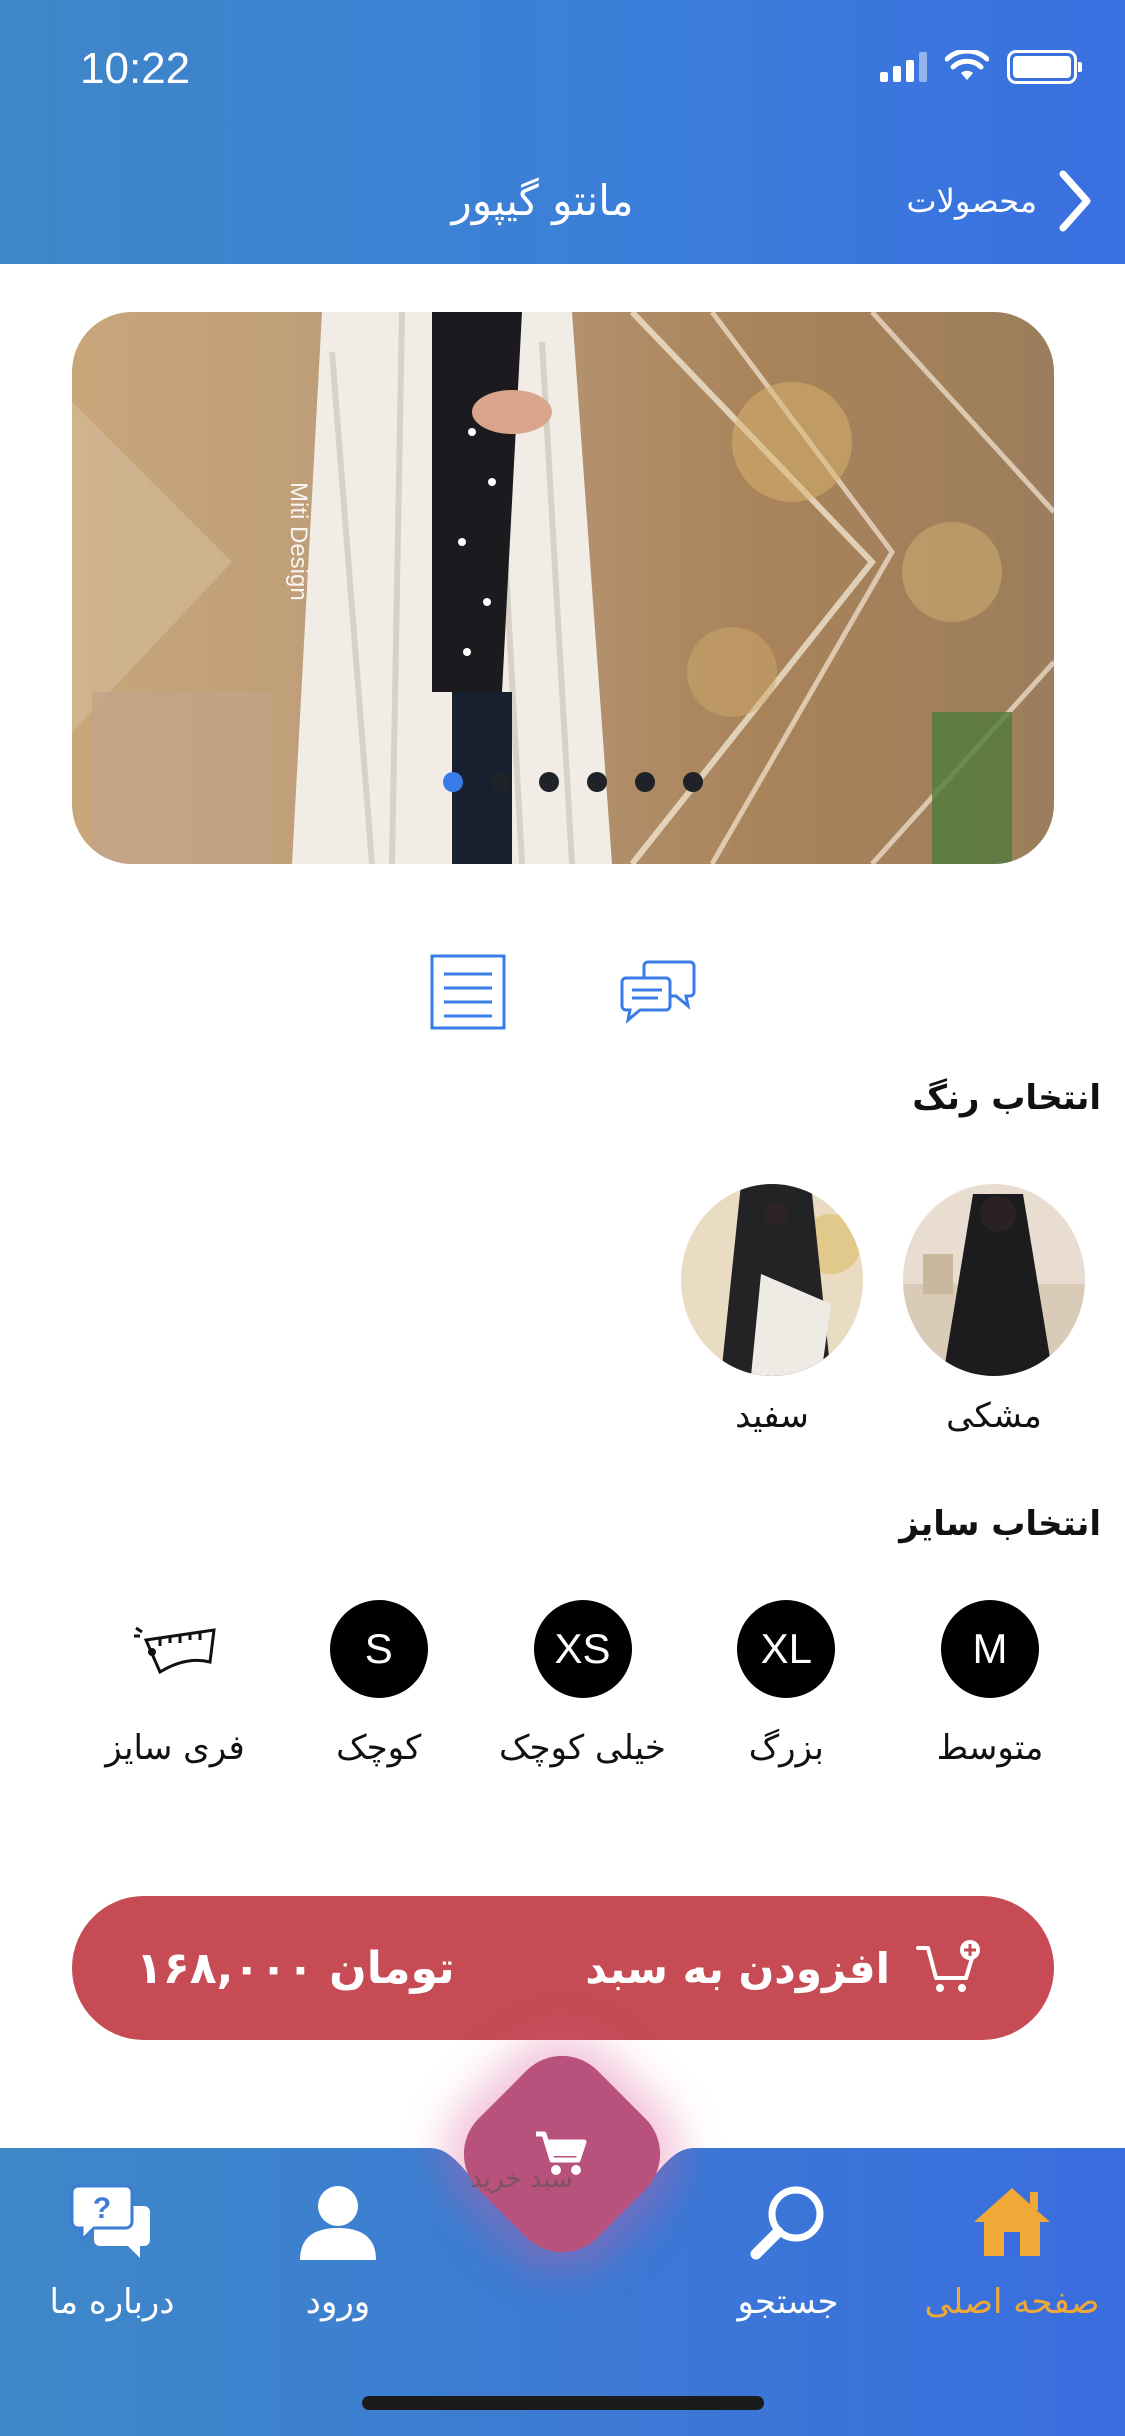  I want to click on color-option-white: سفید, so click(772, 1310).